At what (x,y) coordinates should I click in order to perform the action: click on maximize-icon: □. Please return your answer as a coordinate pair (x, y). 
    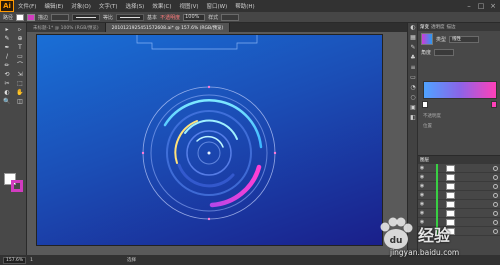
    Looking at the image, I should click on (481, 6).